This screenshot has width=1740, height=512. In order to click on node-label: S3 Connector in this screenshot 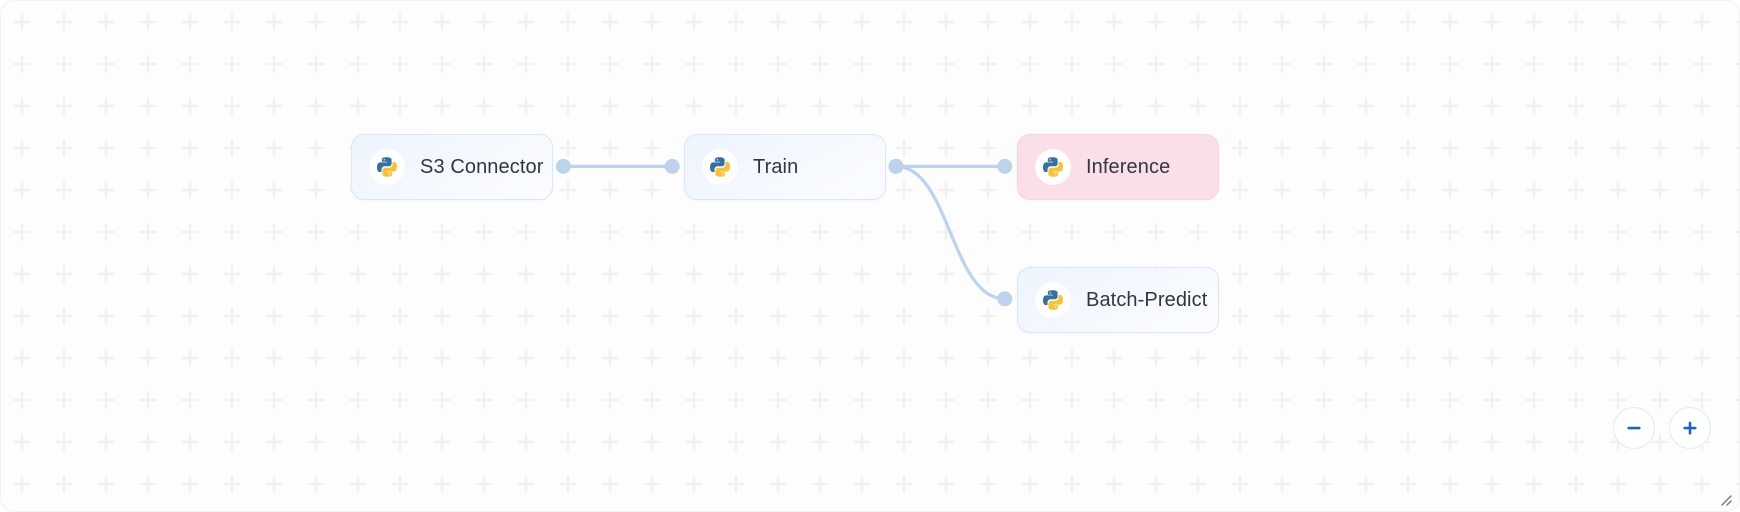, I will do `click(482, 167)`.